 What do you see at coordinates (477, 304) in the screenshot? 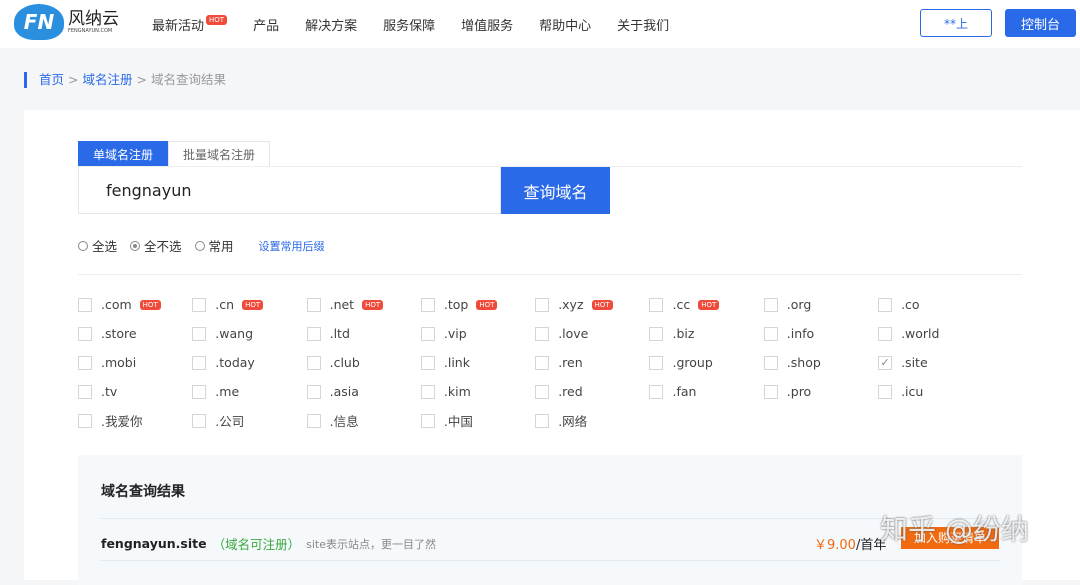
I see `suffix-option: .top HOT` at bounding box center [477, 304].